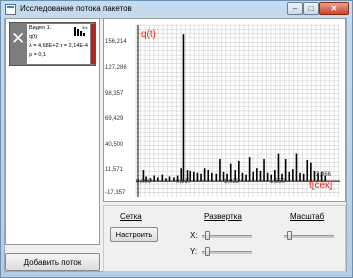  What do you see at coordinates (184, 182) in the screenshot?
I see `x-tick-label: 0,517` at bounding box center [184, 182].